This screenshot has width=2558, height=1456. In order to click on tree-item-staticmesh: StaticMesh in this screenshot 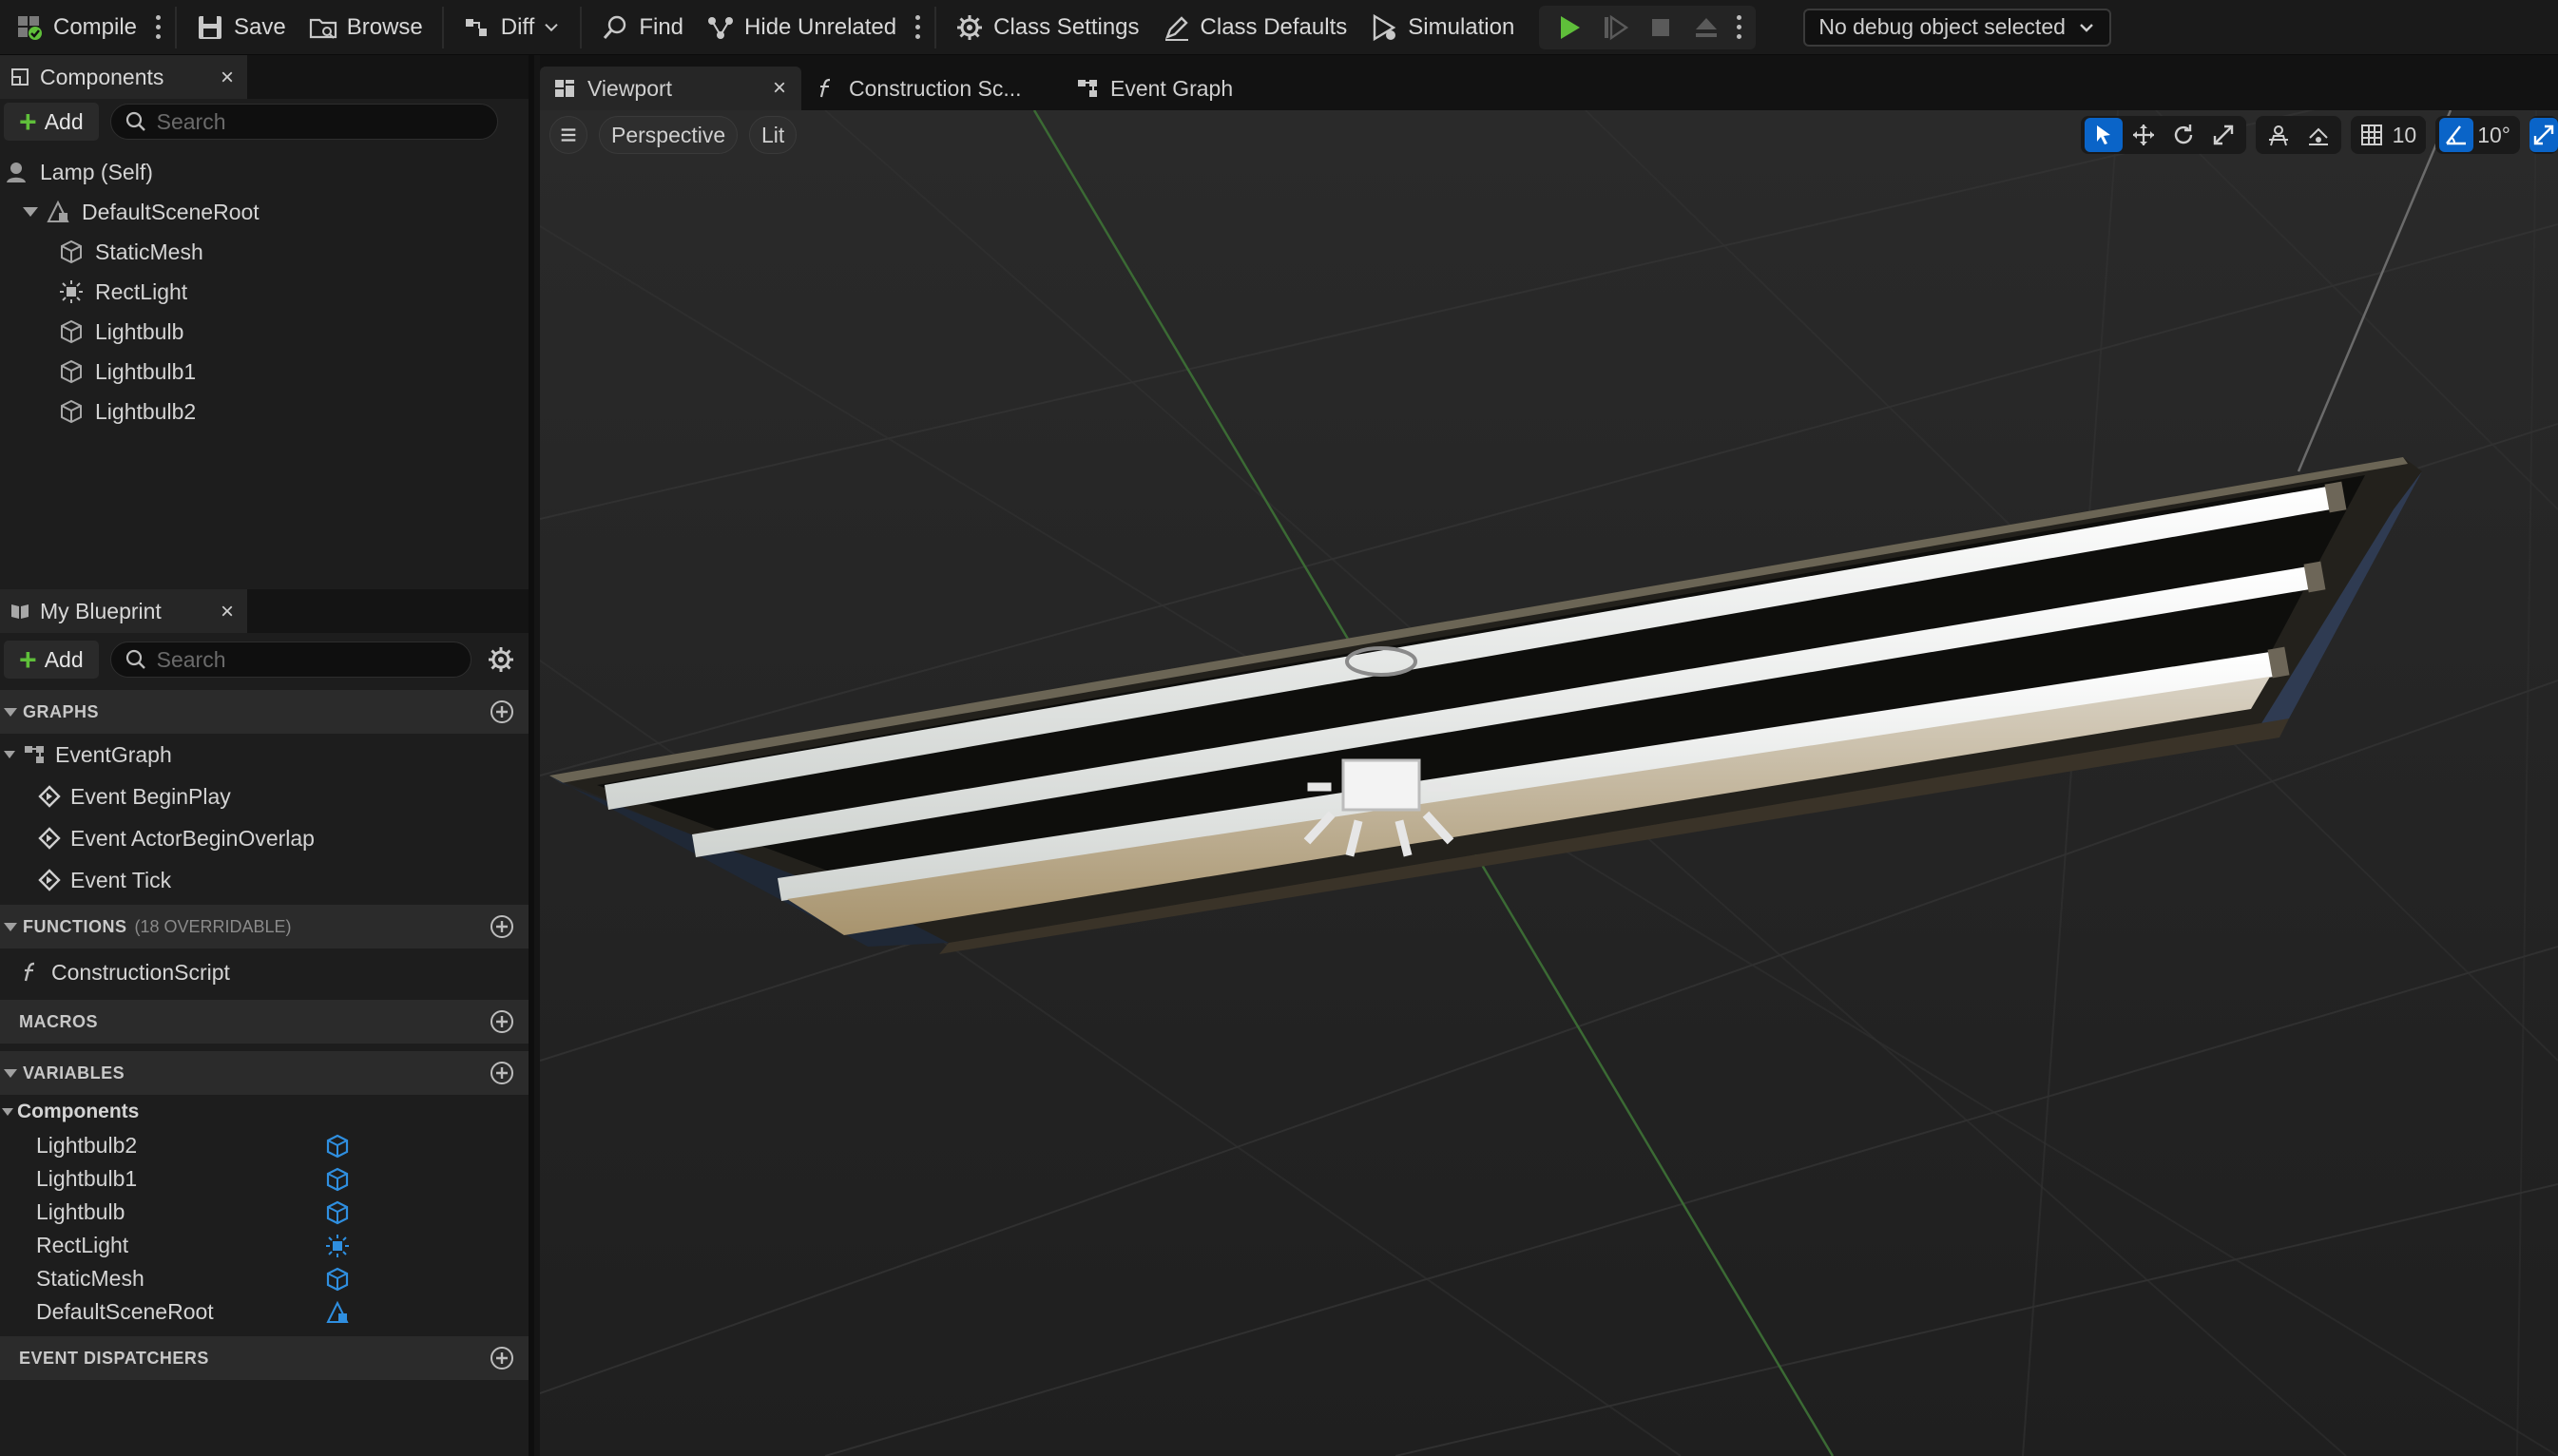, I will do `click(264, 252)`.